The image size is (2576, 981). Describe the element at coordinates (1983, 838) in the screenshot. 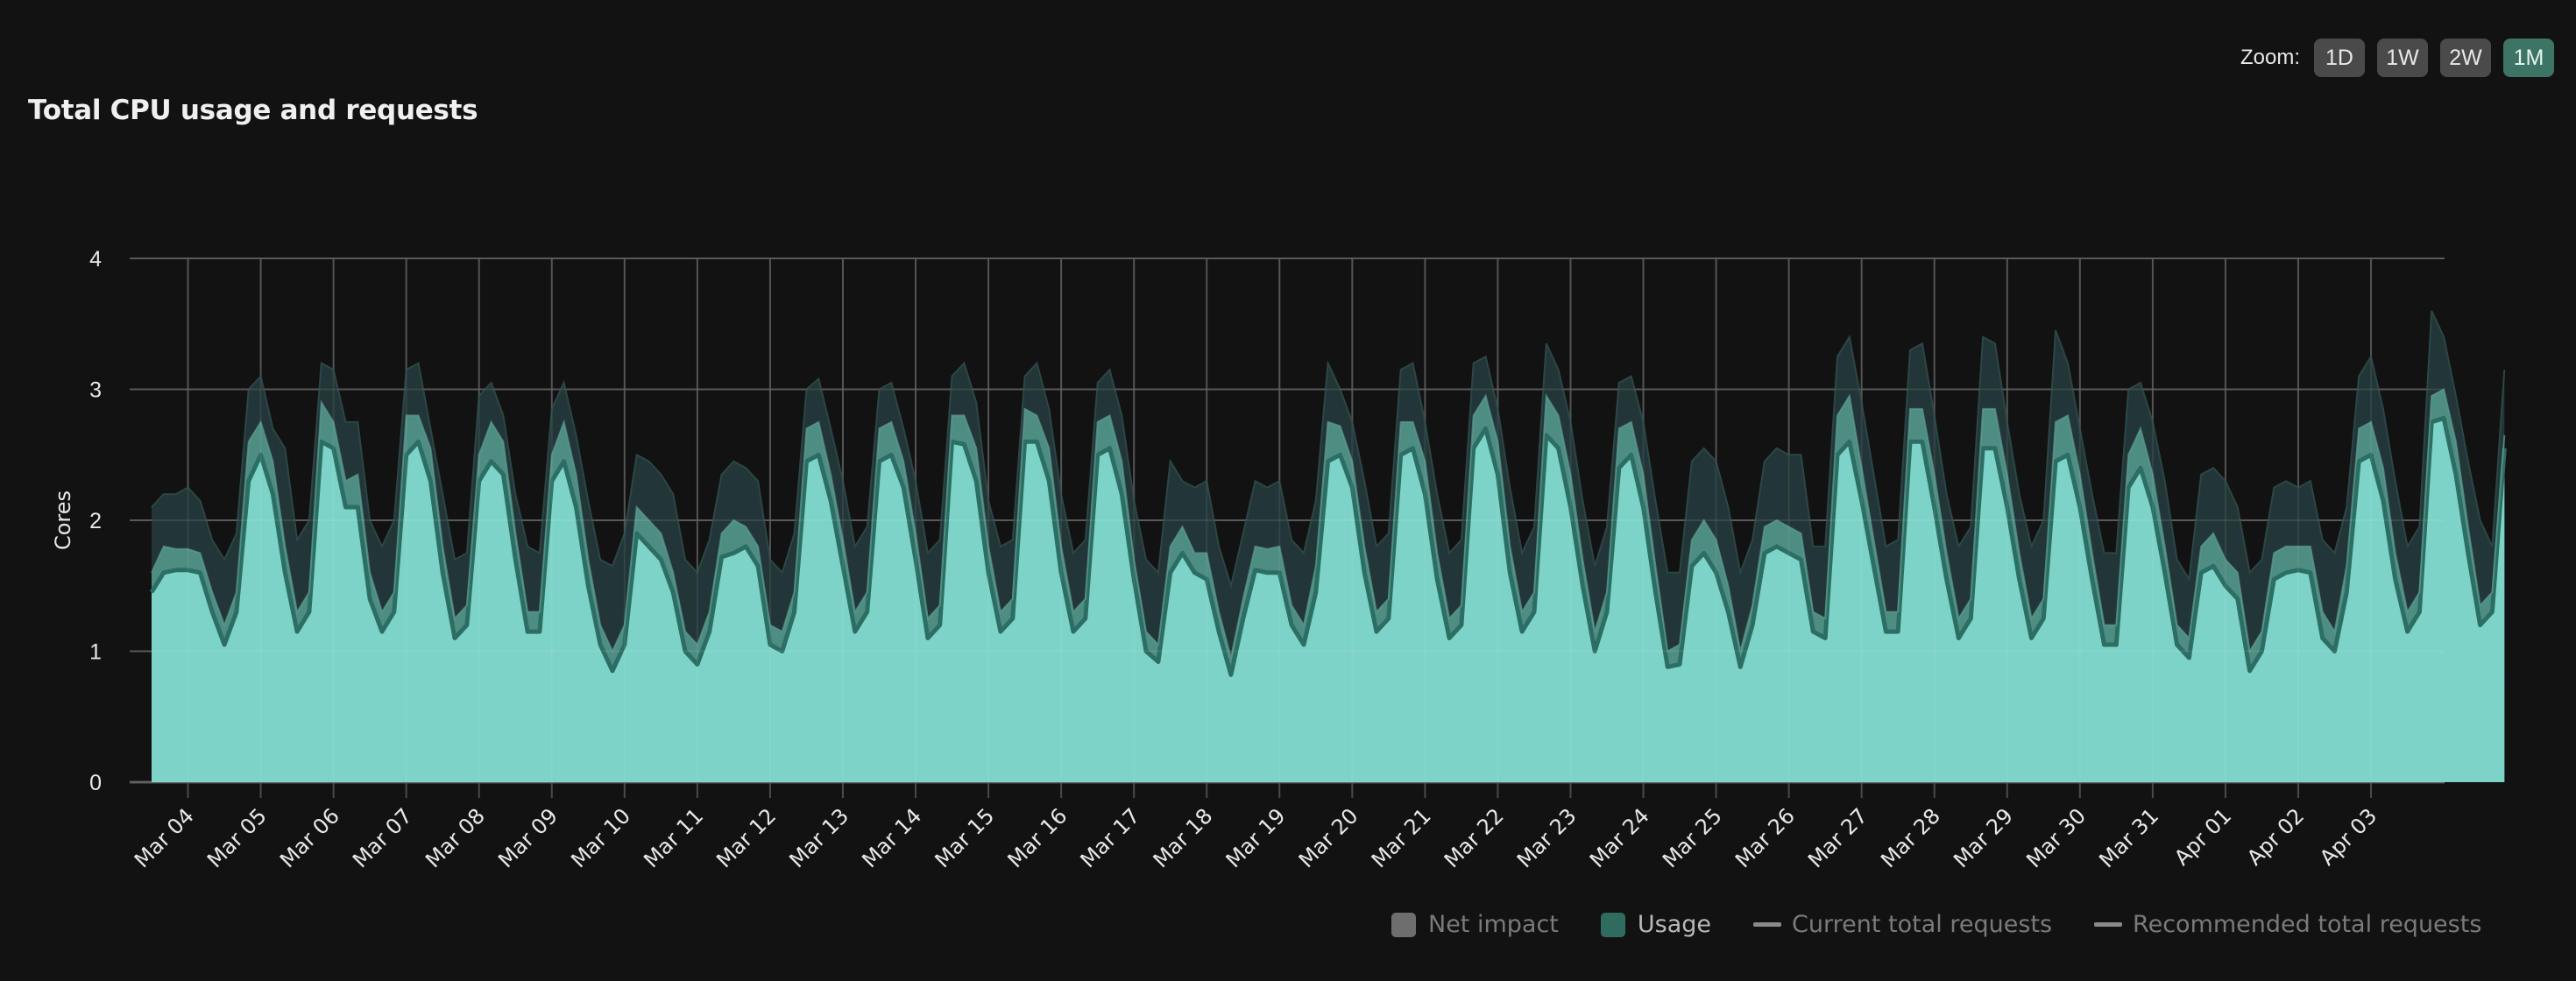

I see `x-tick-label: Mar 29` at that location.